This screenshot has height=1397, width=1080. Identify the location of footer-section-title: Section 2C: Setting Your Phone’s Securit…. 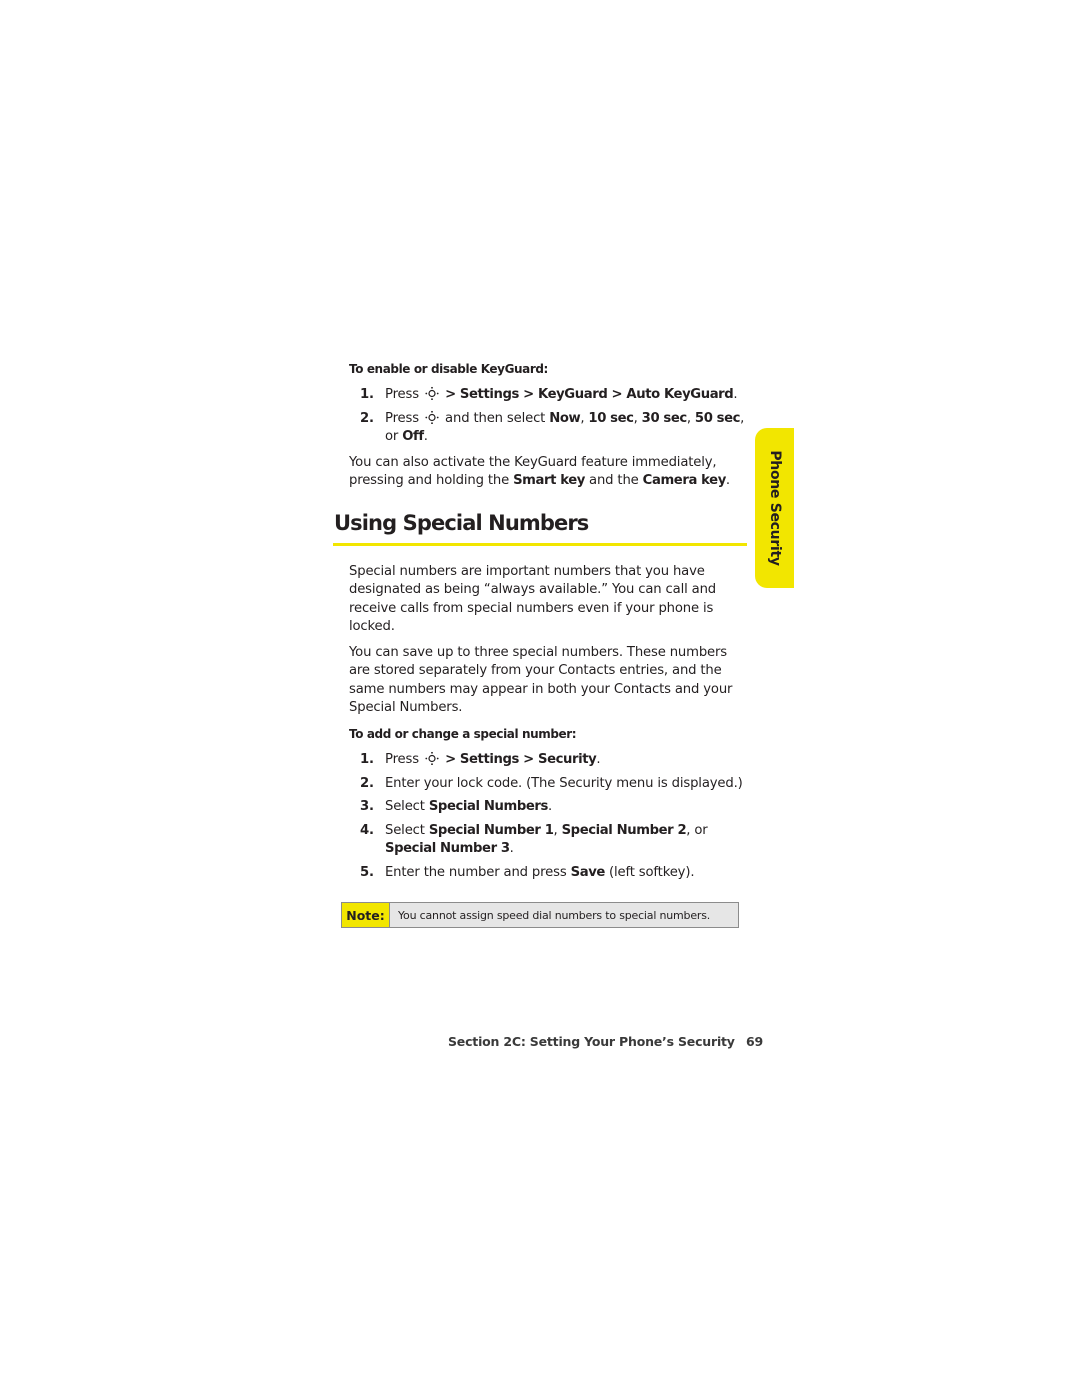
(591, 1041).